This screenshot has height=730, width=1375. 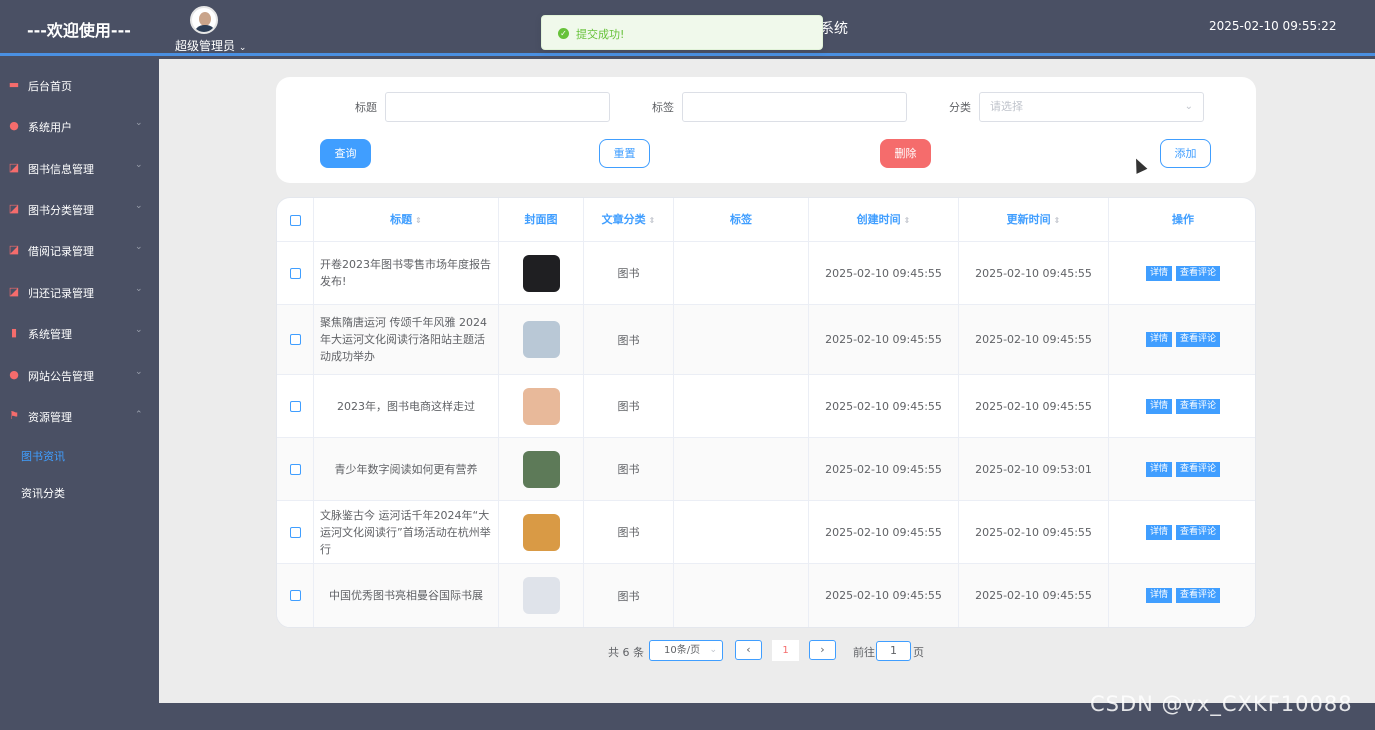 I want to click on tag-filter-input, so click(x=794, y=107).